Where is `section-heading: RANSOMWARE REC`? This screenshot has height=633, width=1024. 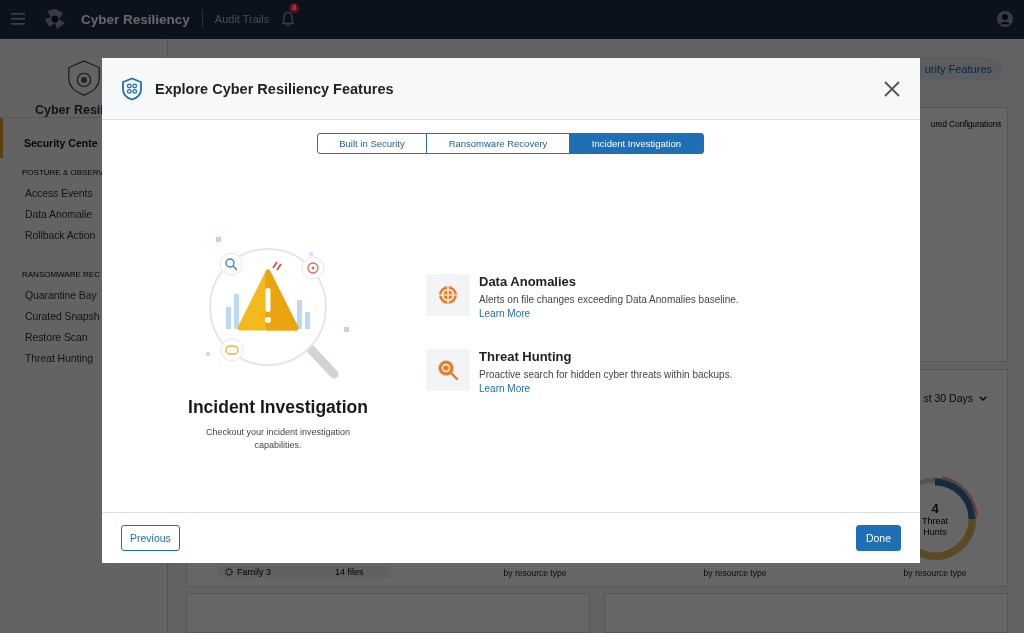
section-heading: RANSOMWARE REC is located at coordinates (61, 275).